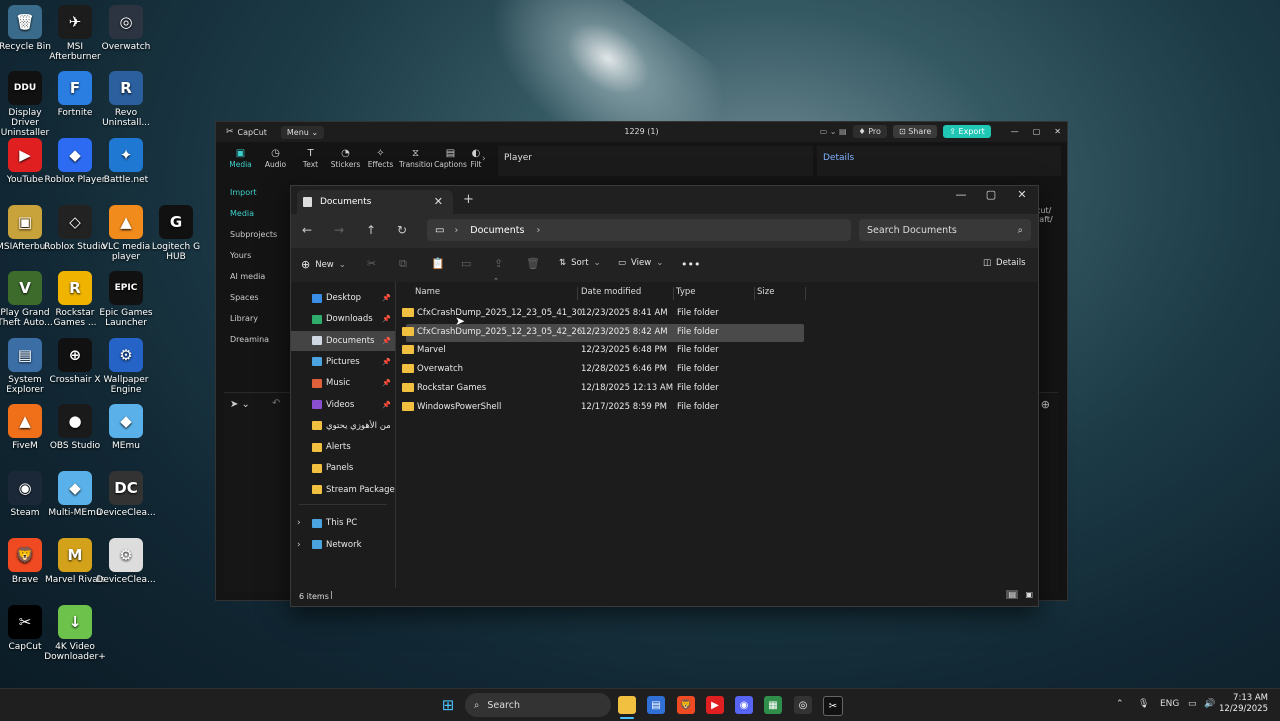 The height and width of the screenshot is (721, 1280). Describe the element at coordinates (1143, 704) in the screenshot. I see `microphone-icon: 🎙` at that location.